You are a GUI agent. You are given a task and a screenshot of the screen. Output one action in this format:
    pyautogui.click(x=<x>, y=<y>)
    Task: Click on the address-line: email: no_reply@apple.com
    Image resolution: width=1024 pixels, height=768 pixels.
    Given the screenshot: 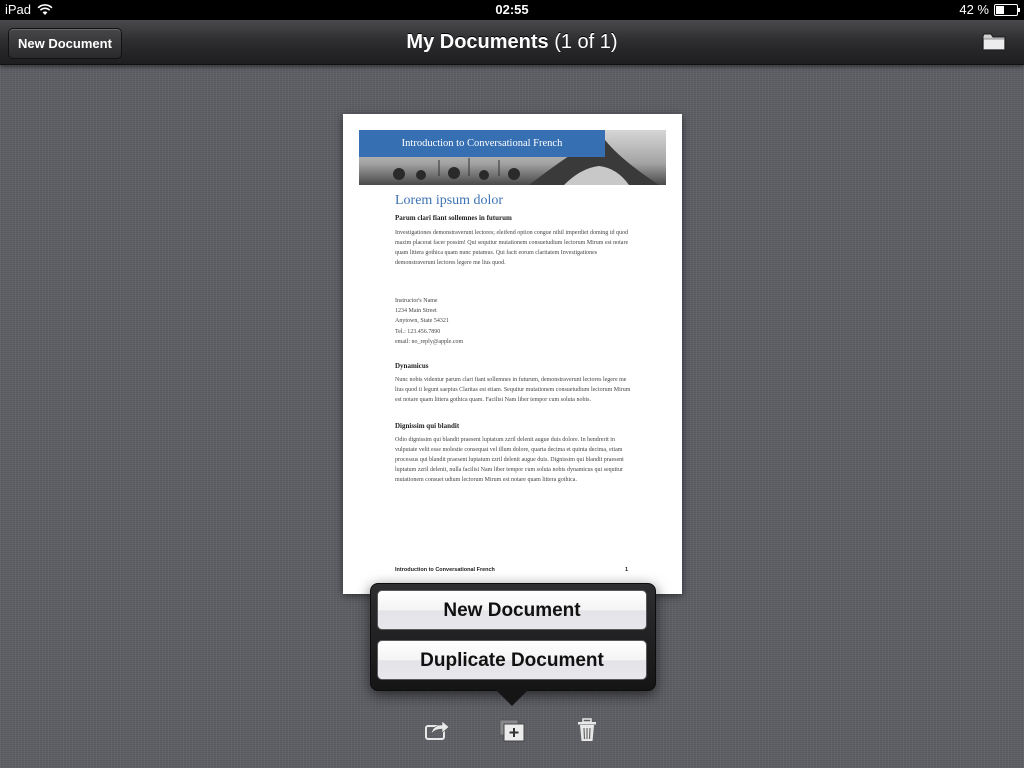 What is the action you would take?
    pyautogui.click(x=429, y=341)
    